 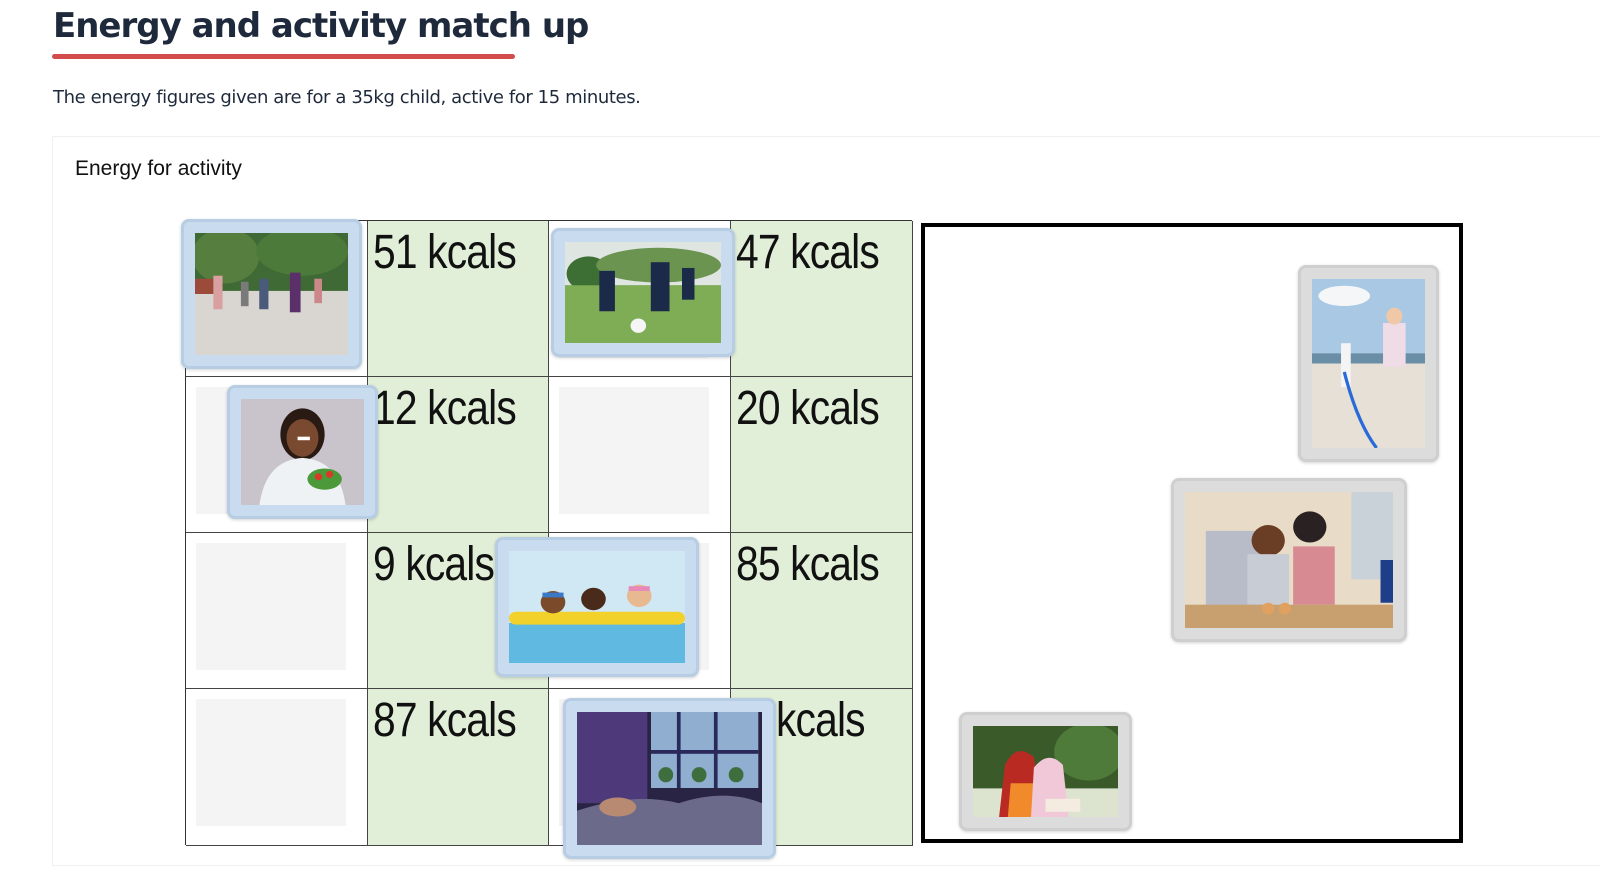 I want to click on child-baking-with-parent-icon, so click(x=1289, y=560).